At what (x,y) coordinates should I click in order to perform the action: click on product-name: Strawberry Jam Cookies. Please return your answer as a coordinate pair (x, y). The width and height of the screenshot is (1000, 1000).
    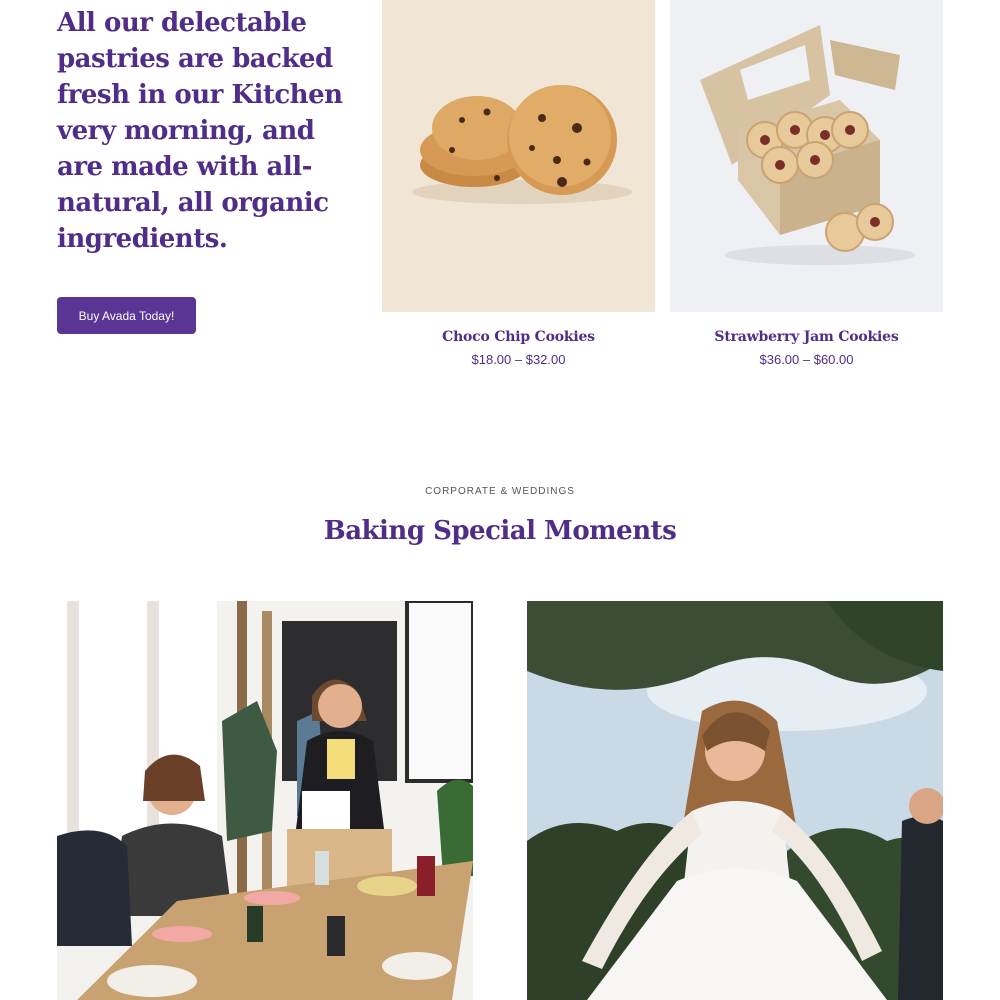
    Looking at the image, I should click on (806, 337).